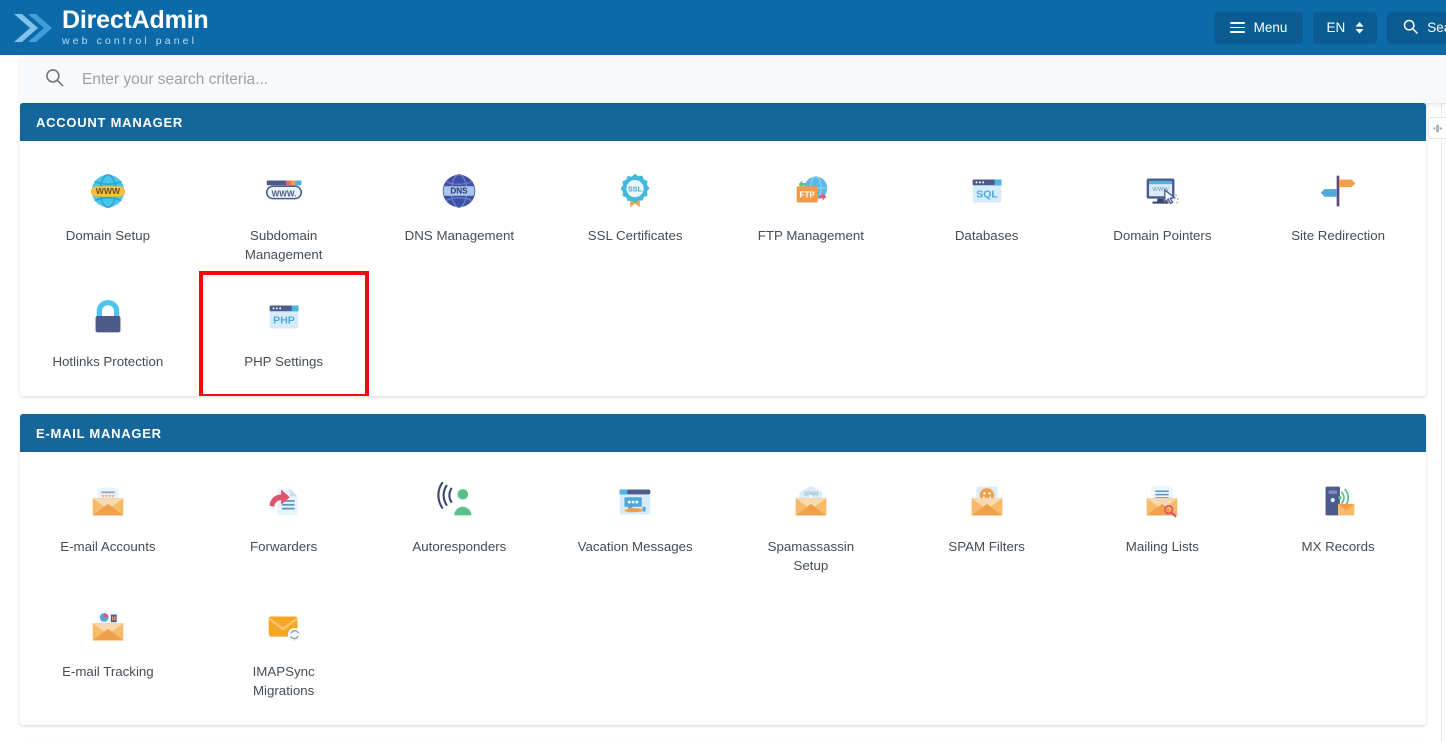 The height and width of the screenshot is (742, 1446). I want to click on feature-tile: SSL SSL Certificates, so click(635, 216).